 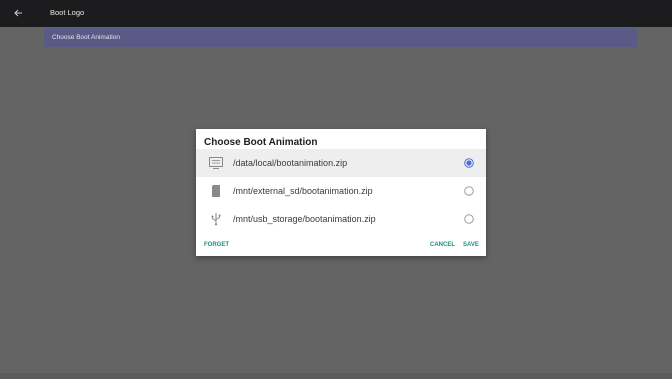 What do you see at coordinates (303, 191) in the screenshot?
I see `option-label: /mnt/external_sd/bootanimation.zip` at bounding box center [303, 191].